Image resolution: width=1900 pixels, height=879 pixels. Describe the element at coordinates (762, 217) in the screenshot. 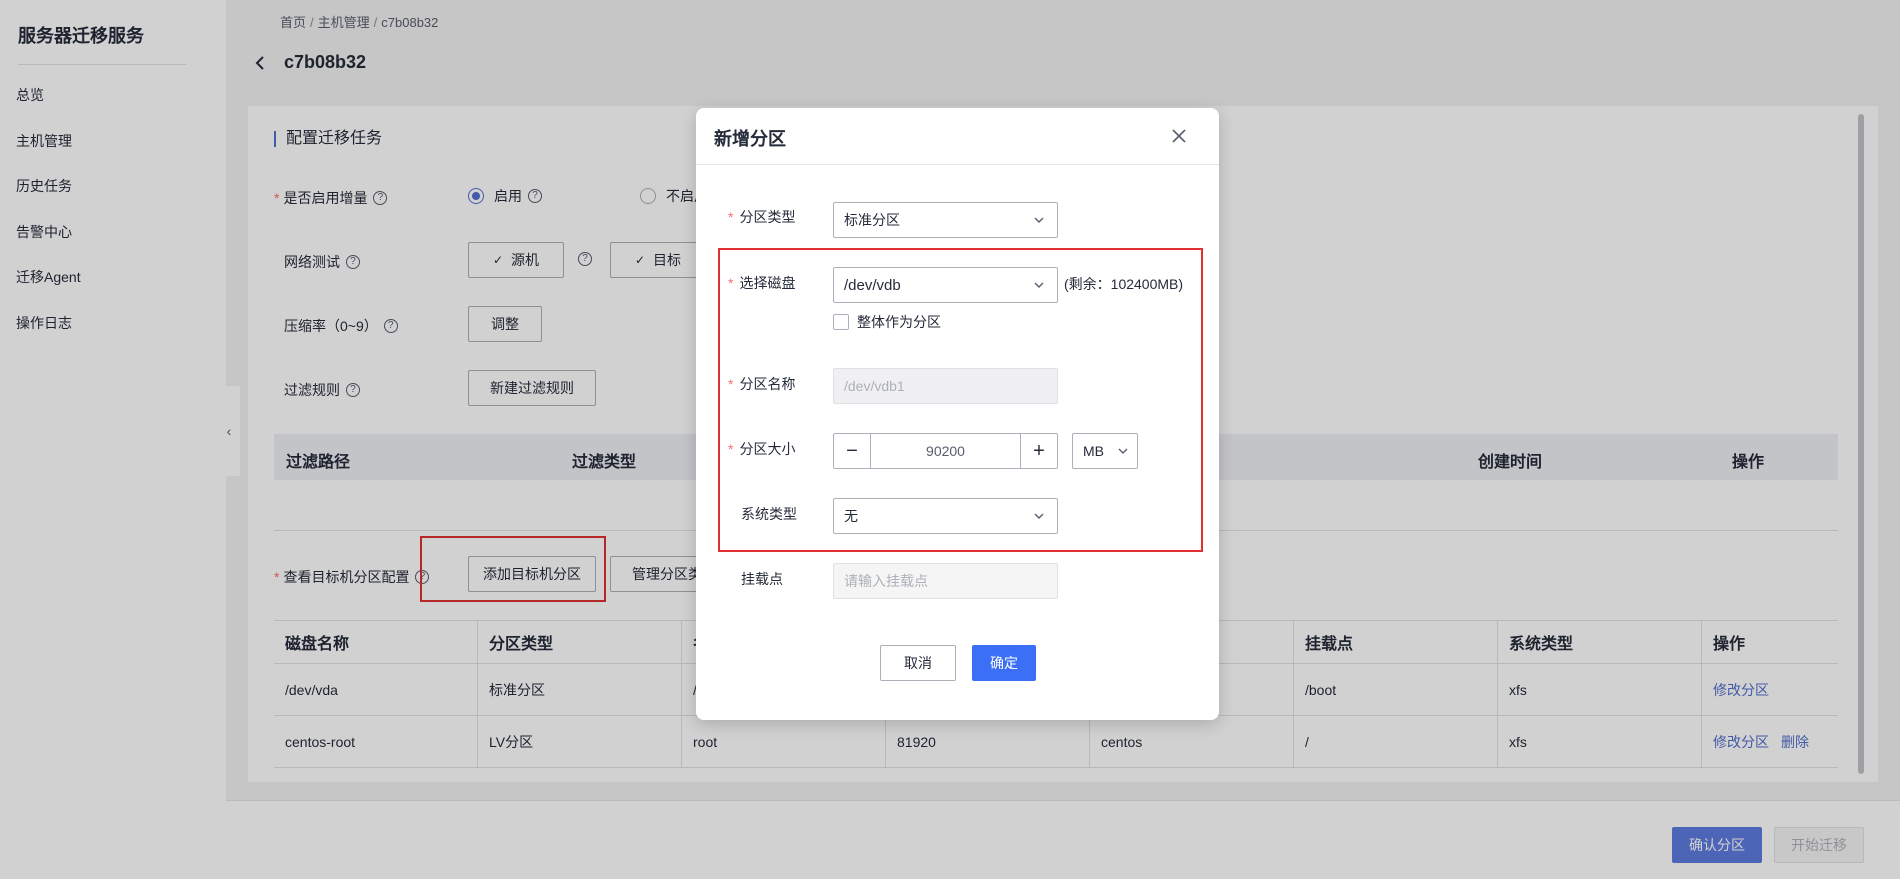

I see `partition-type-label: * 分区类型` at that location.